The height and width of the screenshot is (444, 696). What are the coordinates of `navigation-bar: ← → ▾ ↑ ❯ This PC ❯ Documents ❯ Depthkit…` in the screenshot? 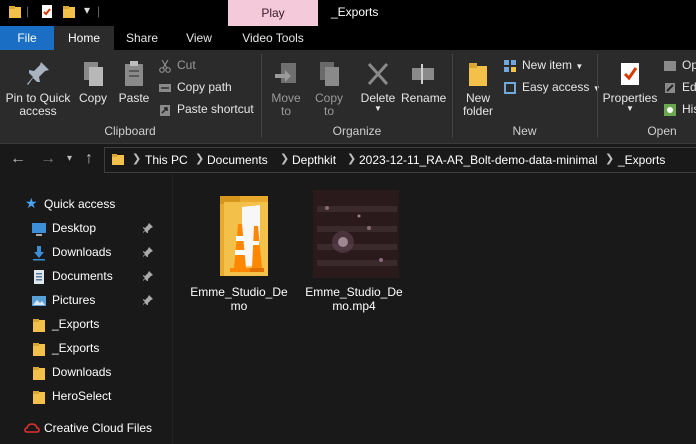 It's located at (348, 159).